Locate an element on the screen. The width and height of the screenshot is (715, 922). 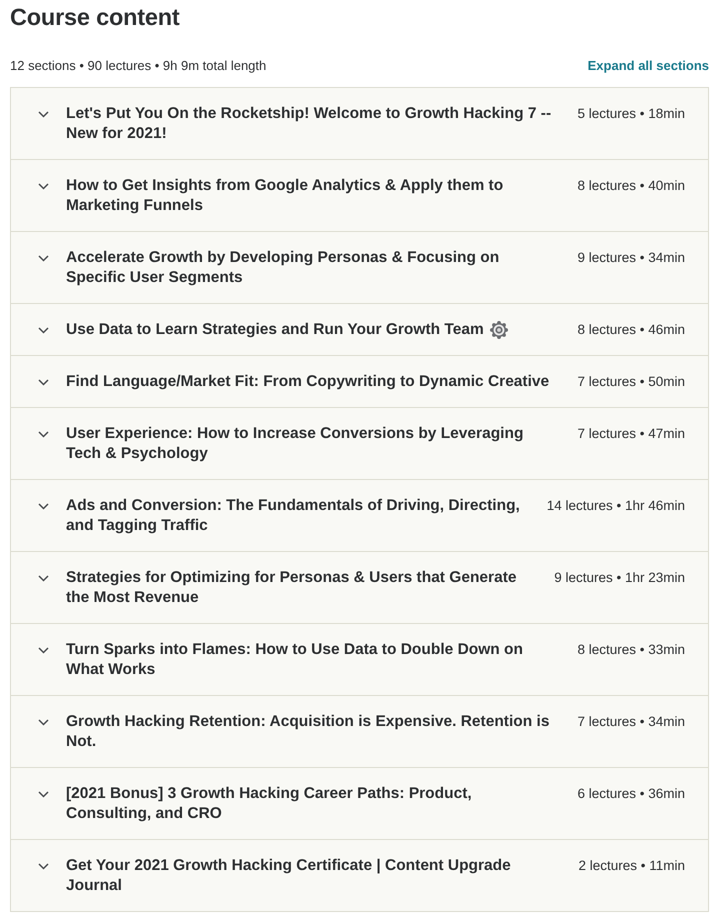
section-header: User Experience: How to Increase Conversions by Leveraging Tech & Psychology 7 lectures • 47min is located at coordinates (359, 444).